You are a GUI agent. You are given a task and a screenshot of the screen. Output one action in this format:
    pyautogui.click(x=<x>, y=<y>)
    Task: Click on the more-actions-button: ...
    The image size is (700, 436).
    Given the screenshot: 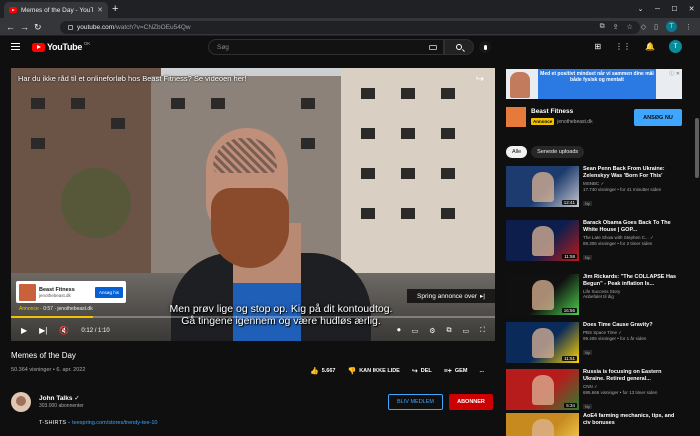 What is the action you would take?
    pyautogui.click(x=481, y=371)
    